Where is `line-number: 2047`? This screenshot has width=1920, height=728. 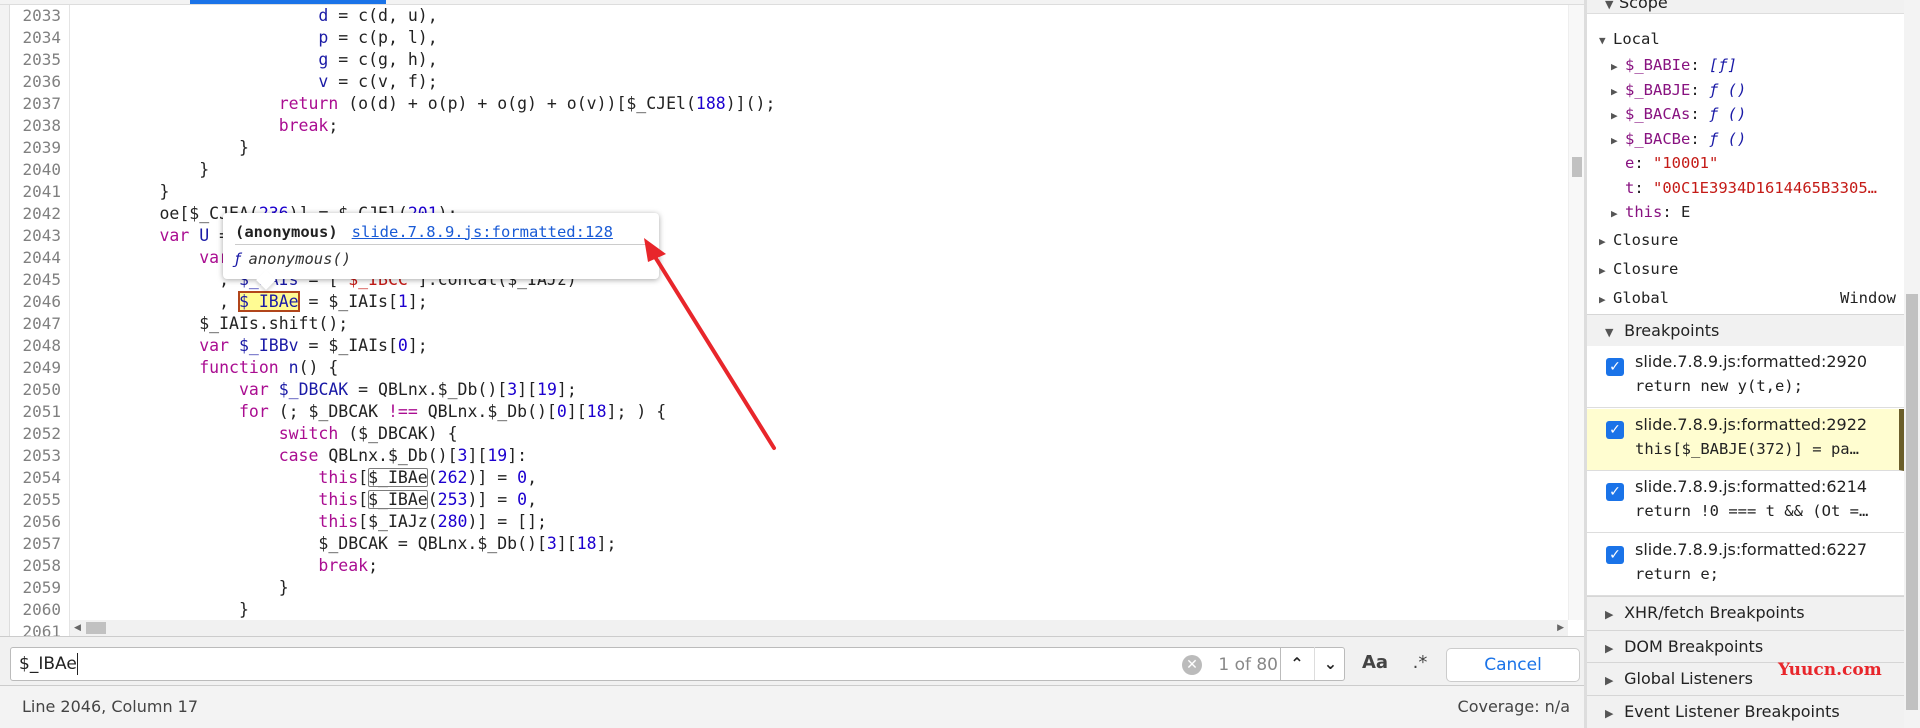 line-number: 2047 is located at coordinates (41, 323).